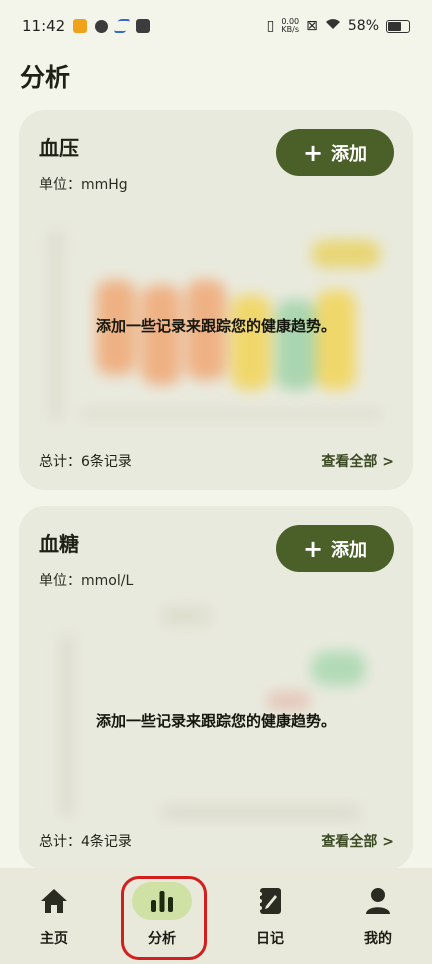  I want to click on nav-item-profile: 我的, so click(378, 908).